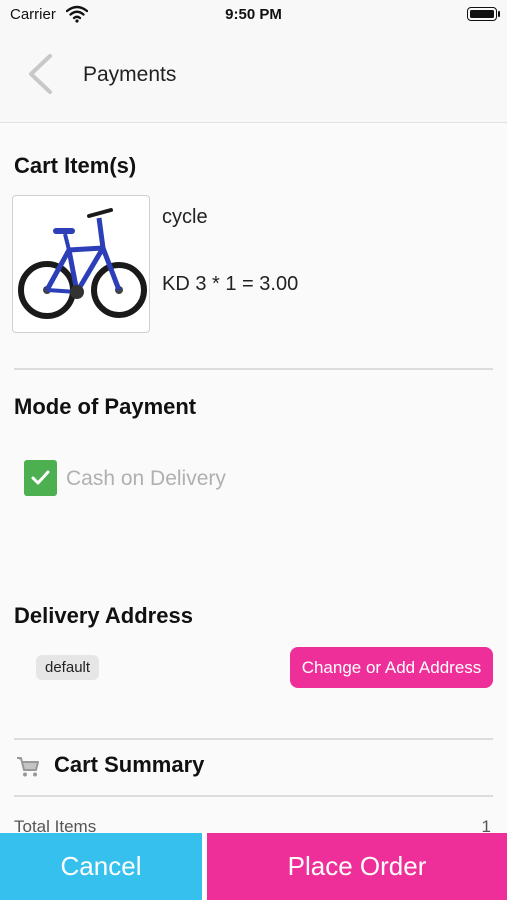 Image resolution: width=507 pixels, height=900 pixels. I want to click on bicycle-icon, so click(82, 263).